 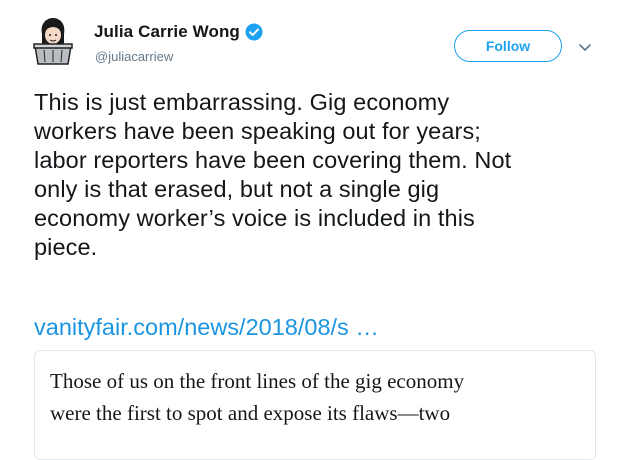 I want to click on follow-button: Follow, so click(x=508, y=46).